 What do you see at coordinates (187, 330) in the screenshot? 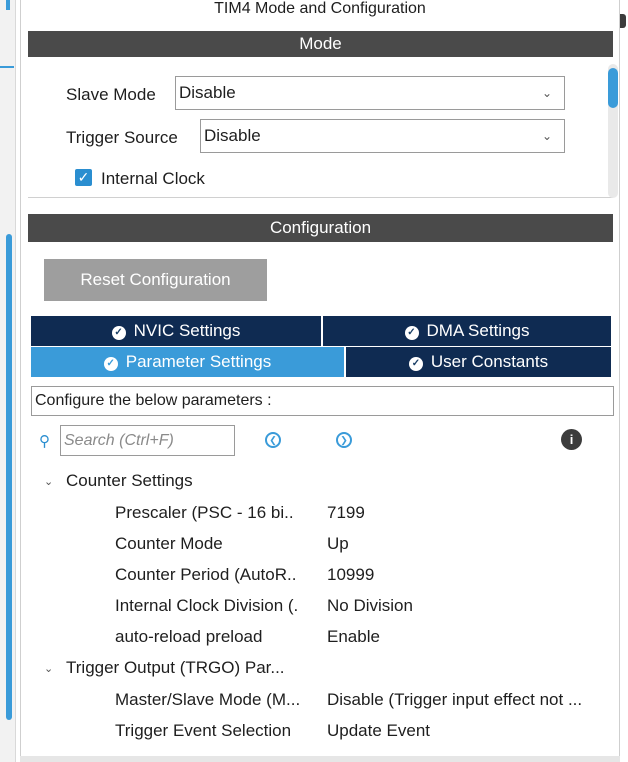
I see `tab-label: NVIC Settings` at bounding box center [187, 330].